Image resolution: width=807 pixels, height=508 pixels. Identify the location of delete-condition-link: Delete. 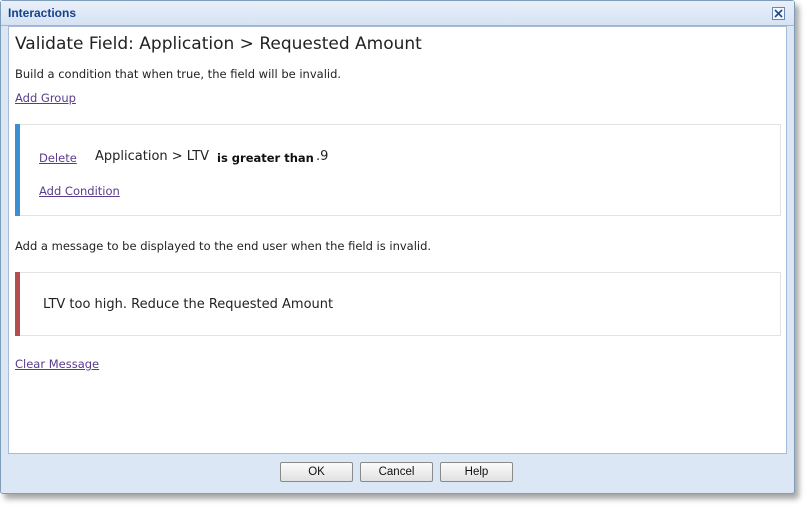
(58, 158).